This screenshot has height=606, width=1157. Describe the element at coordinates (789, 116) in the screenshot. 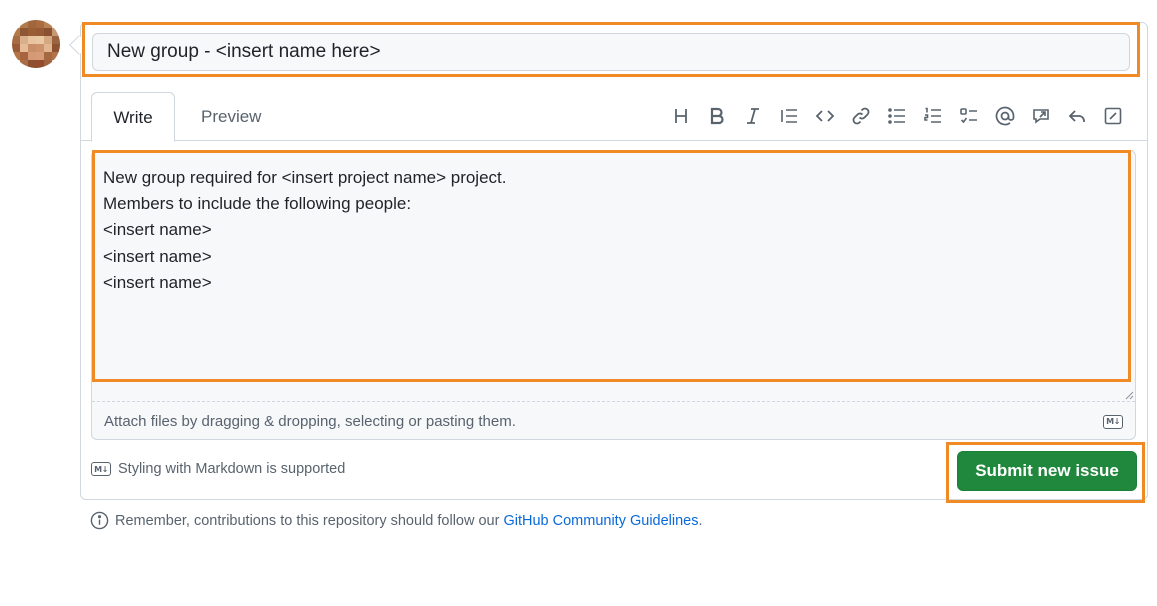

I see `quote-icon` at that location.